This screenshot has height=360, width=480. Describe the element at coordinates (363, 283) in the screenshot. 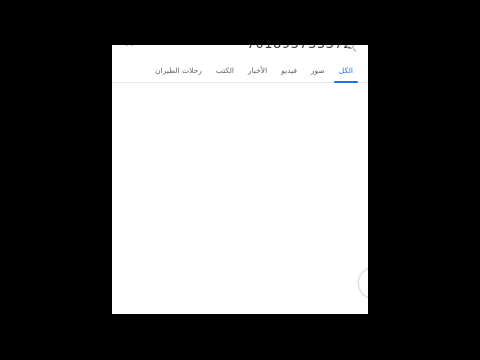

I see `floating-action-button` at that location.